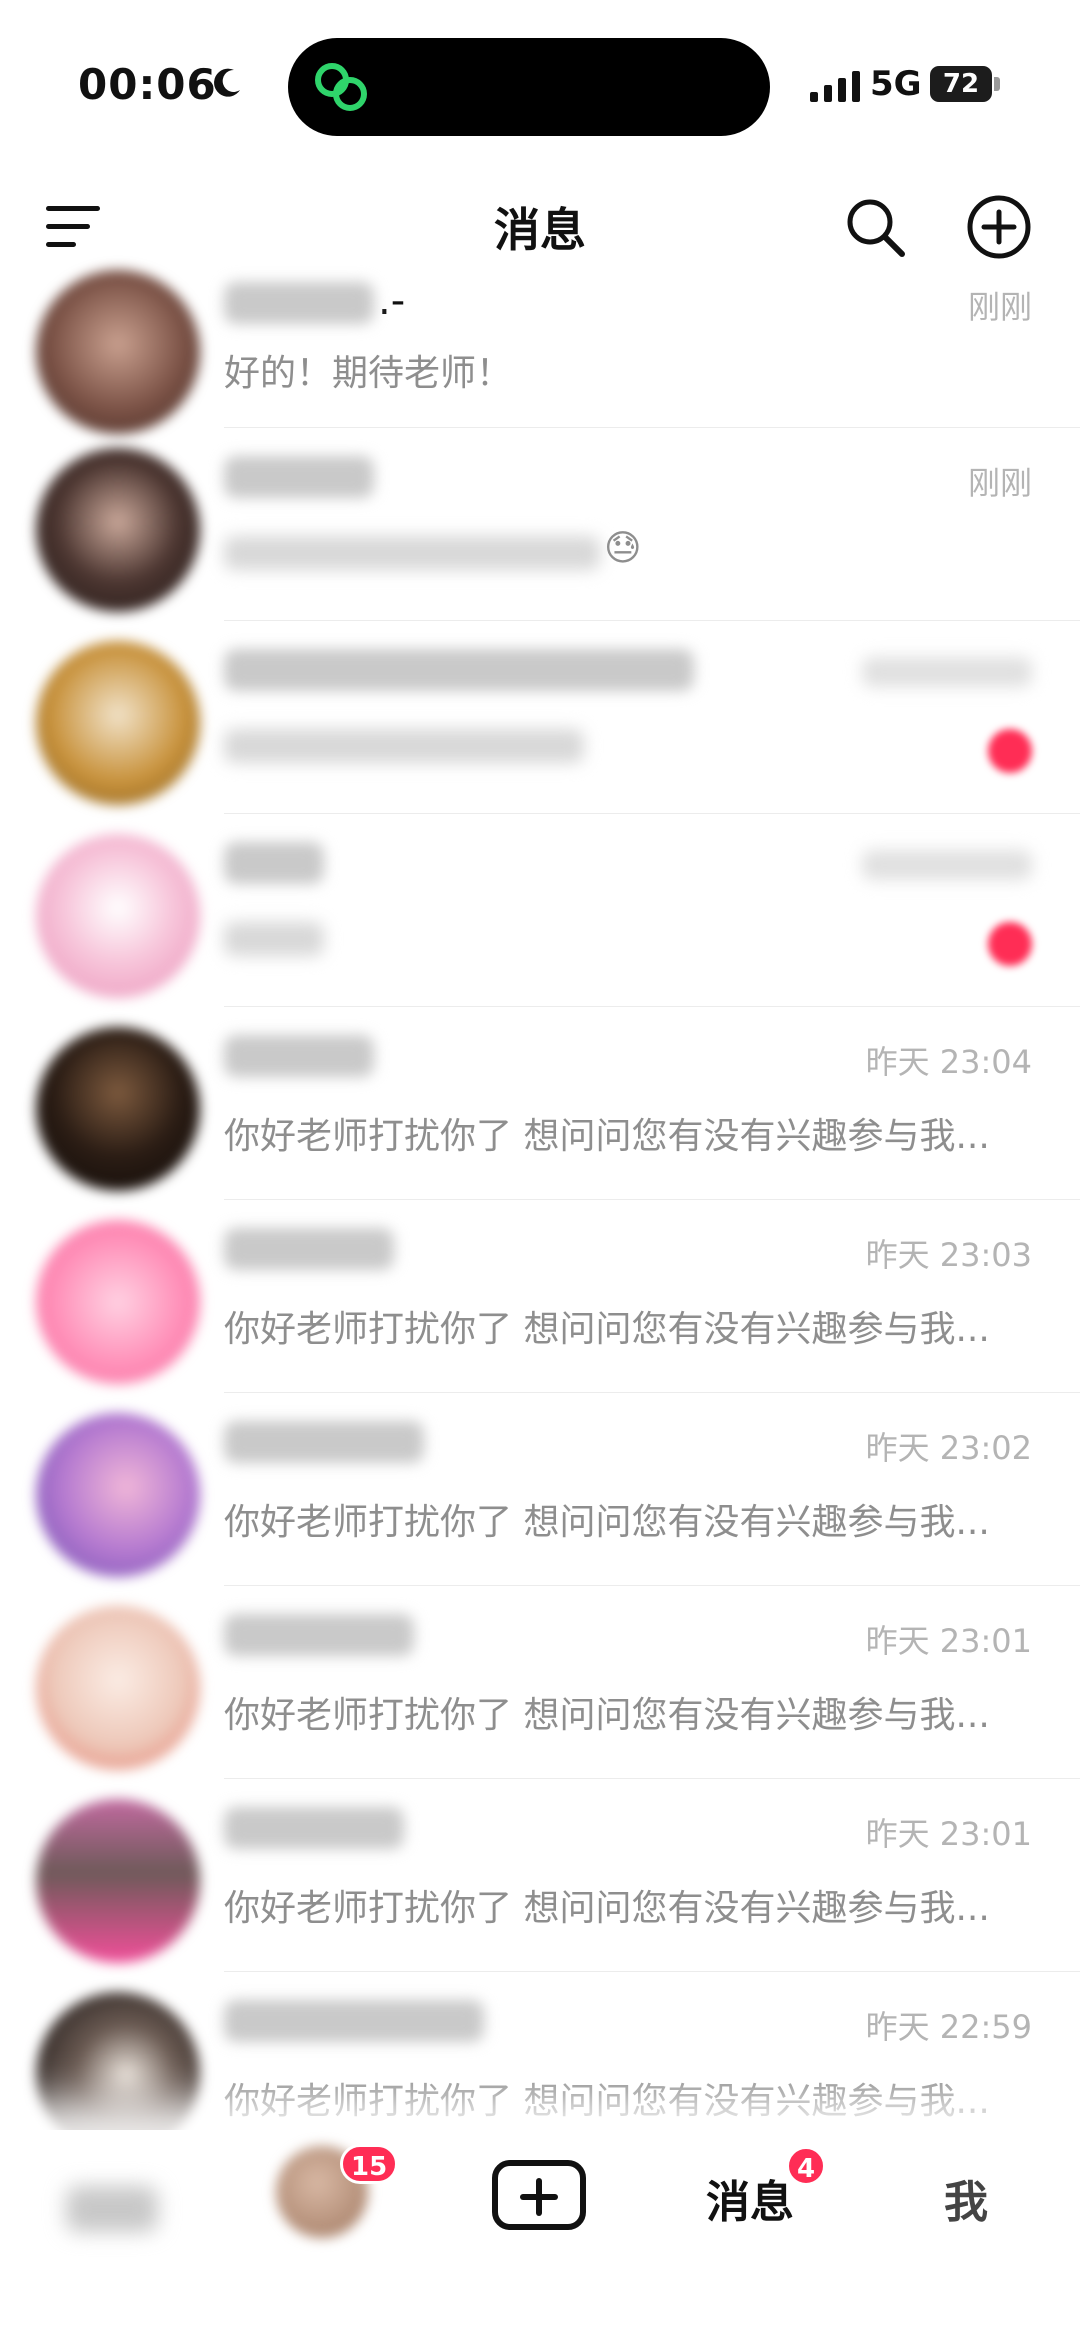 The image size is (1080, 2348). I want to click on top-nav: 消息, so click(540, 225).